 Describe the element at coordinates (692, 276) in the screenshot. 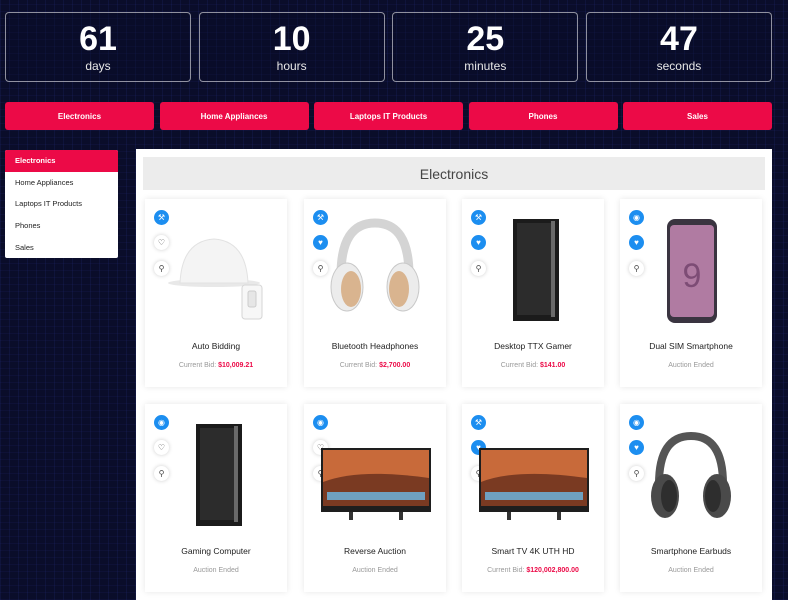

I see `svg-text: 9` at that location.